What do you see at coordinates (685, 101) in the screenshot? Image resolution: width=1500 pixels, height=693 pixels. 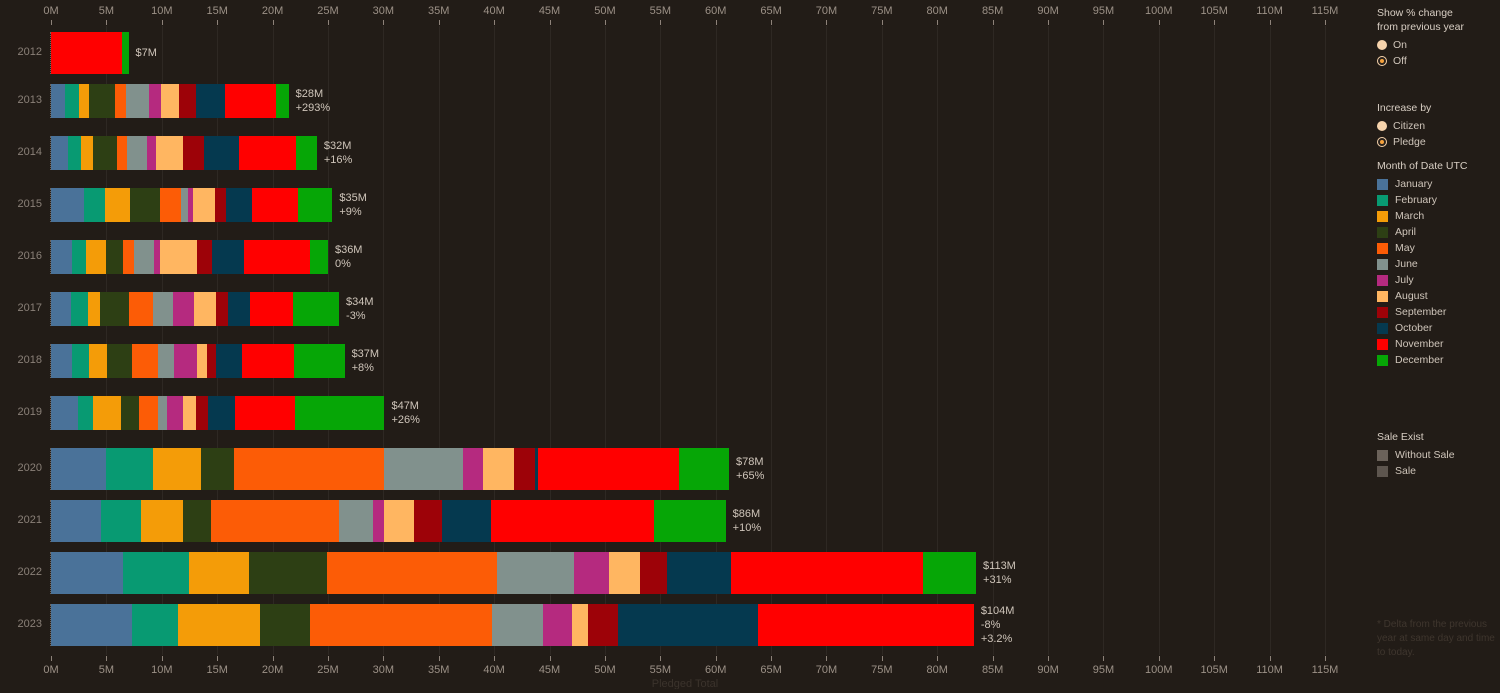 I see `bar-row: 2013 $28M +293%` at bounding box center [685, 101].